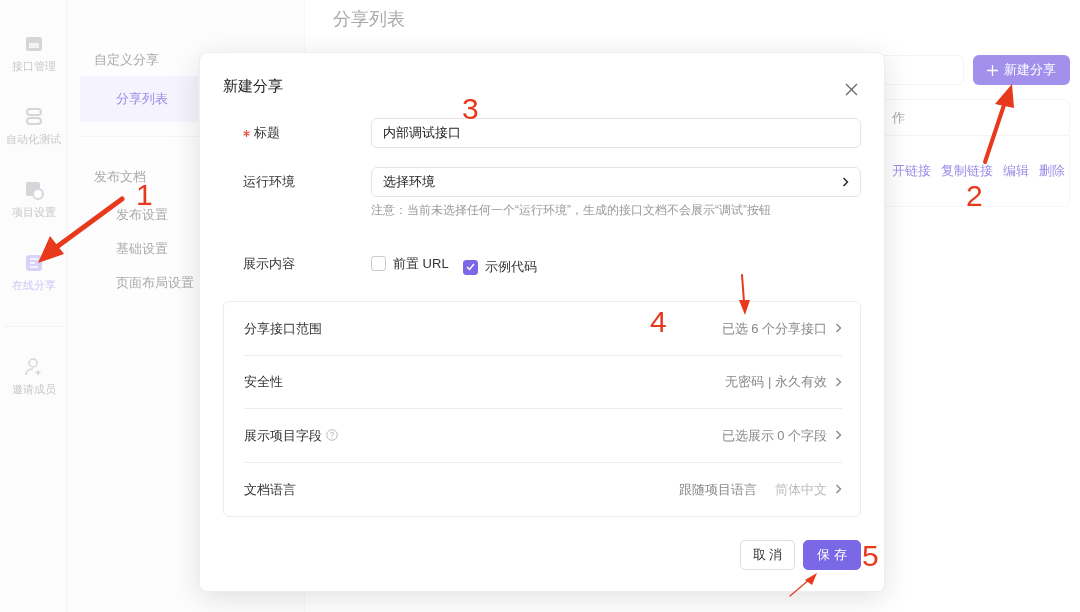  I want to click on action-link: 复制链接, so click(967, 171).